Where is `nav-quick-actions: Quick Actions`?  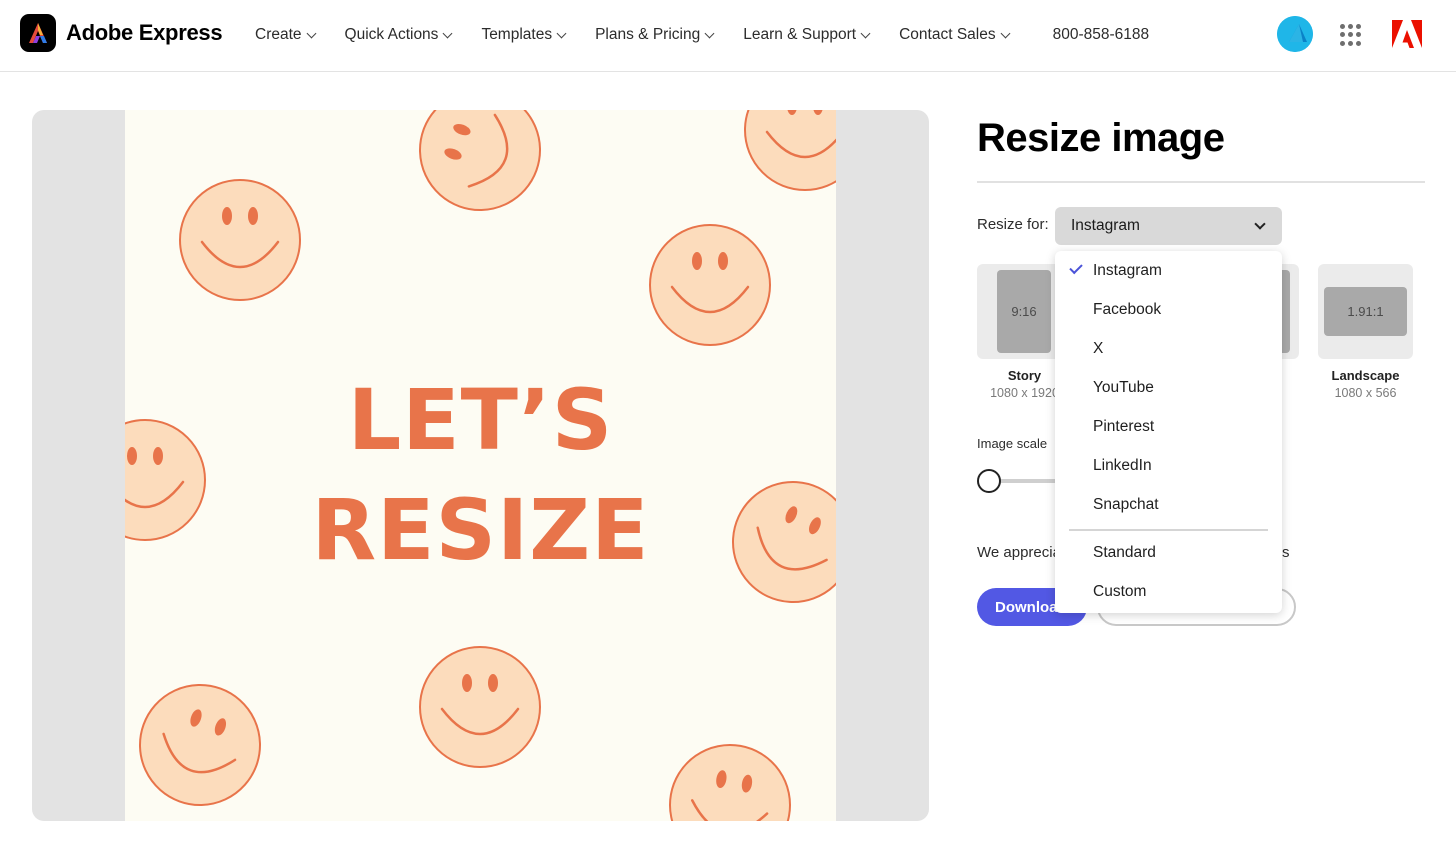
nav-quick-actions: Quick Actions is located at coordinates (398, 35).